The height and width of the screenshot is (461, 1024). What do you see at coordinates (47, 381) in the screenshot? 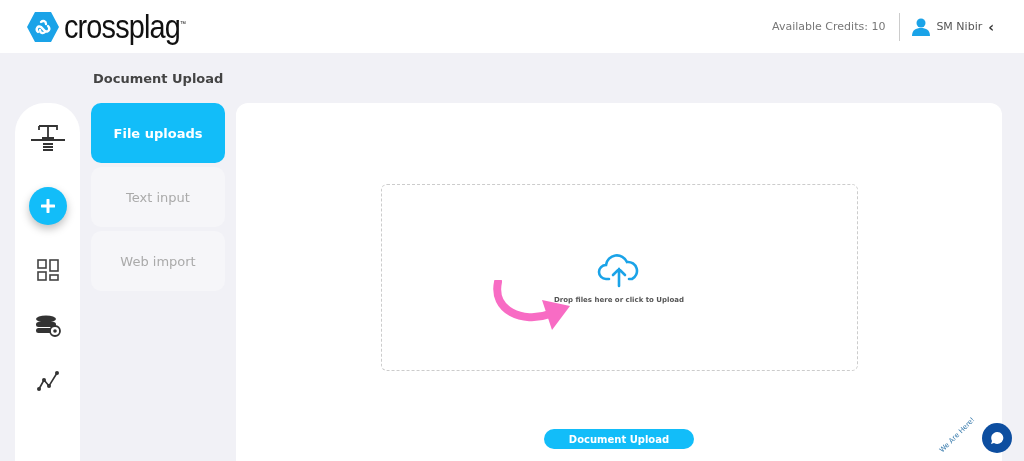
I see `line-chart-icon` at bounding box center [47, 381].